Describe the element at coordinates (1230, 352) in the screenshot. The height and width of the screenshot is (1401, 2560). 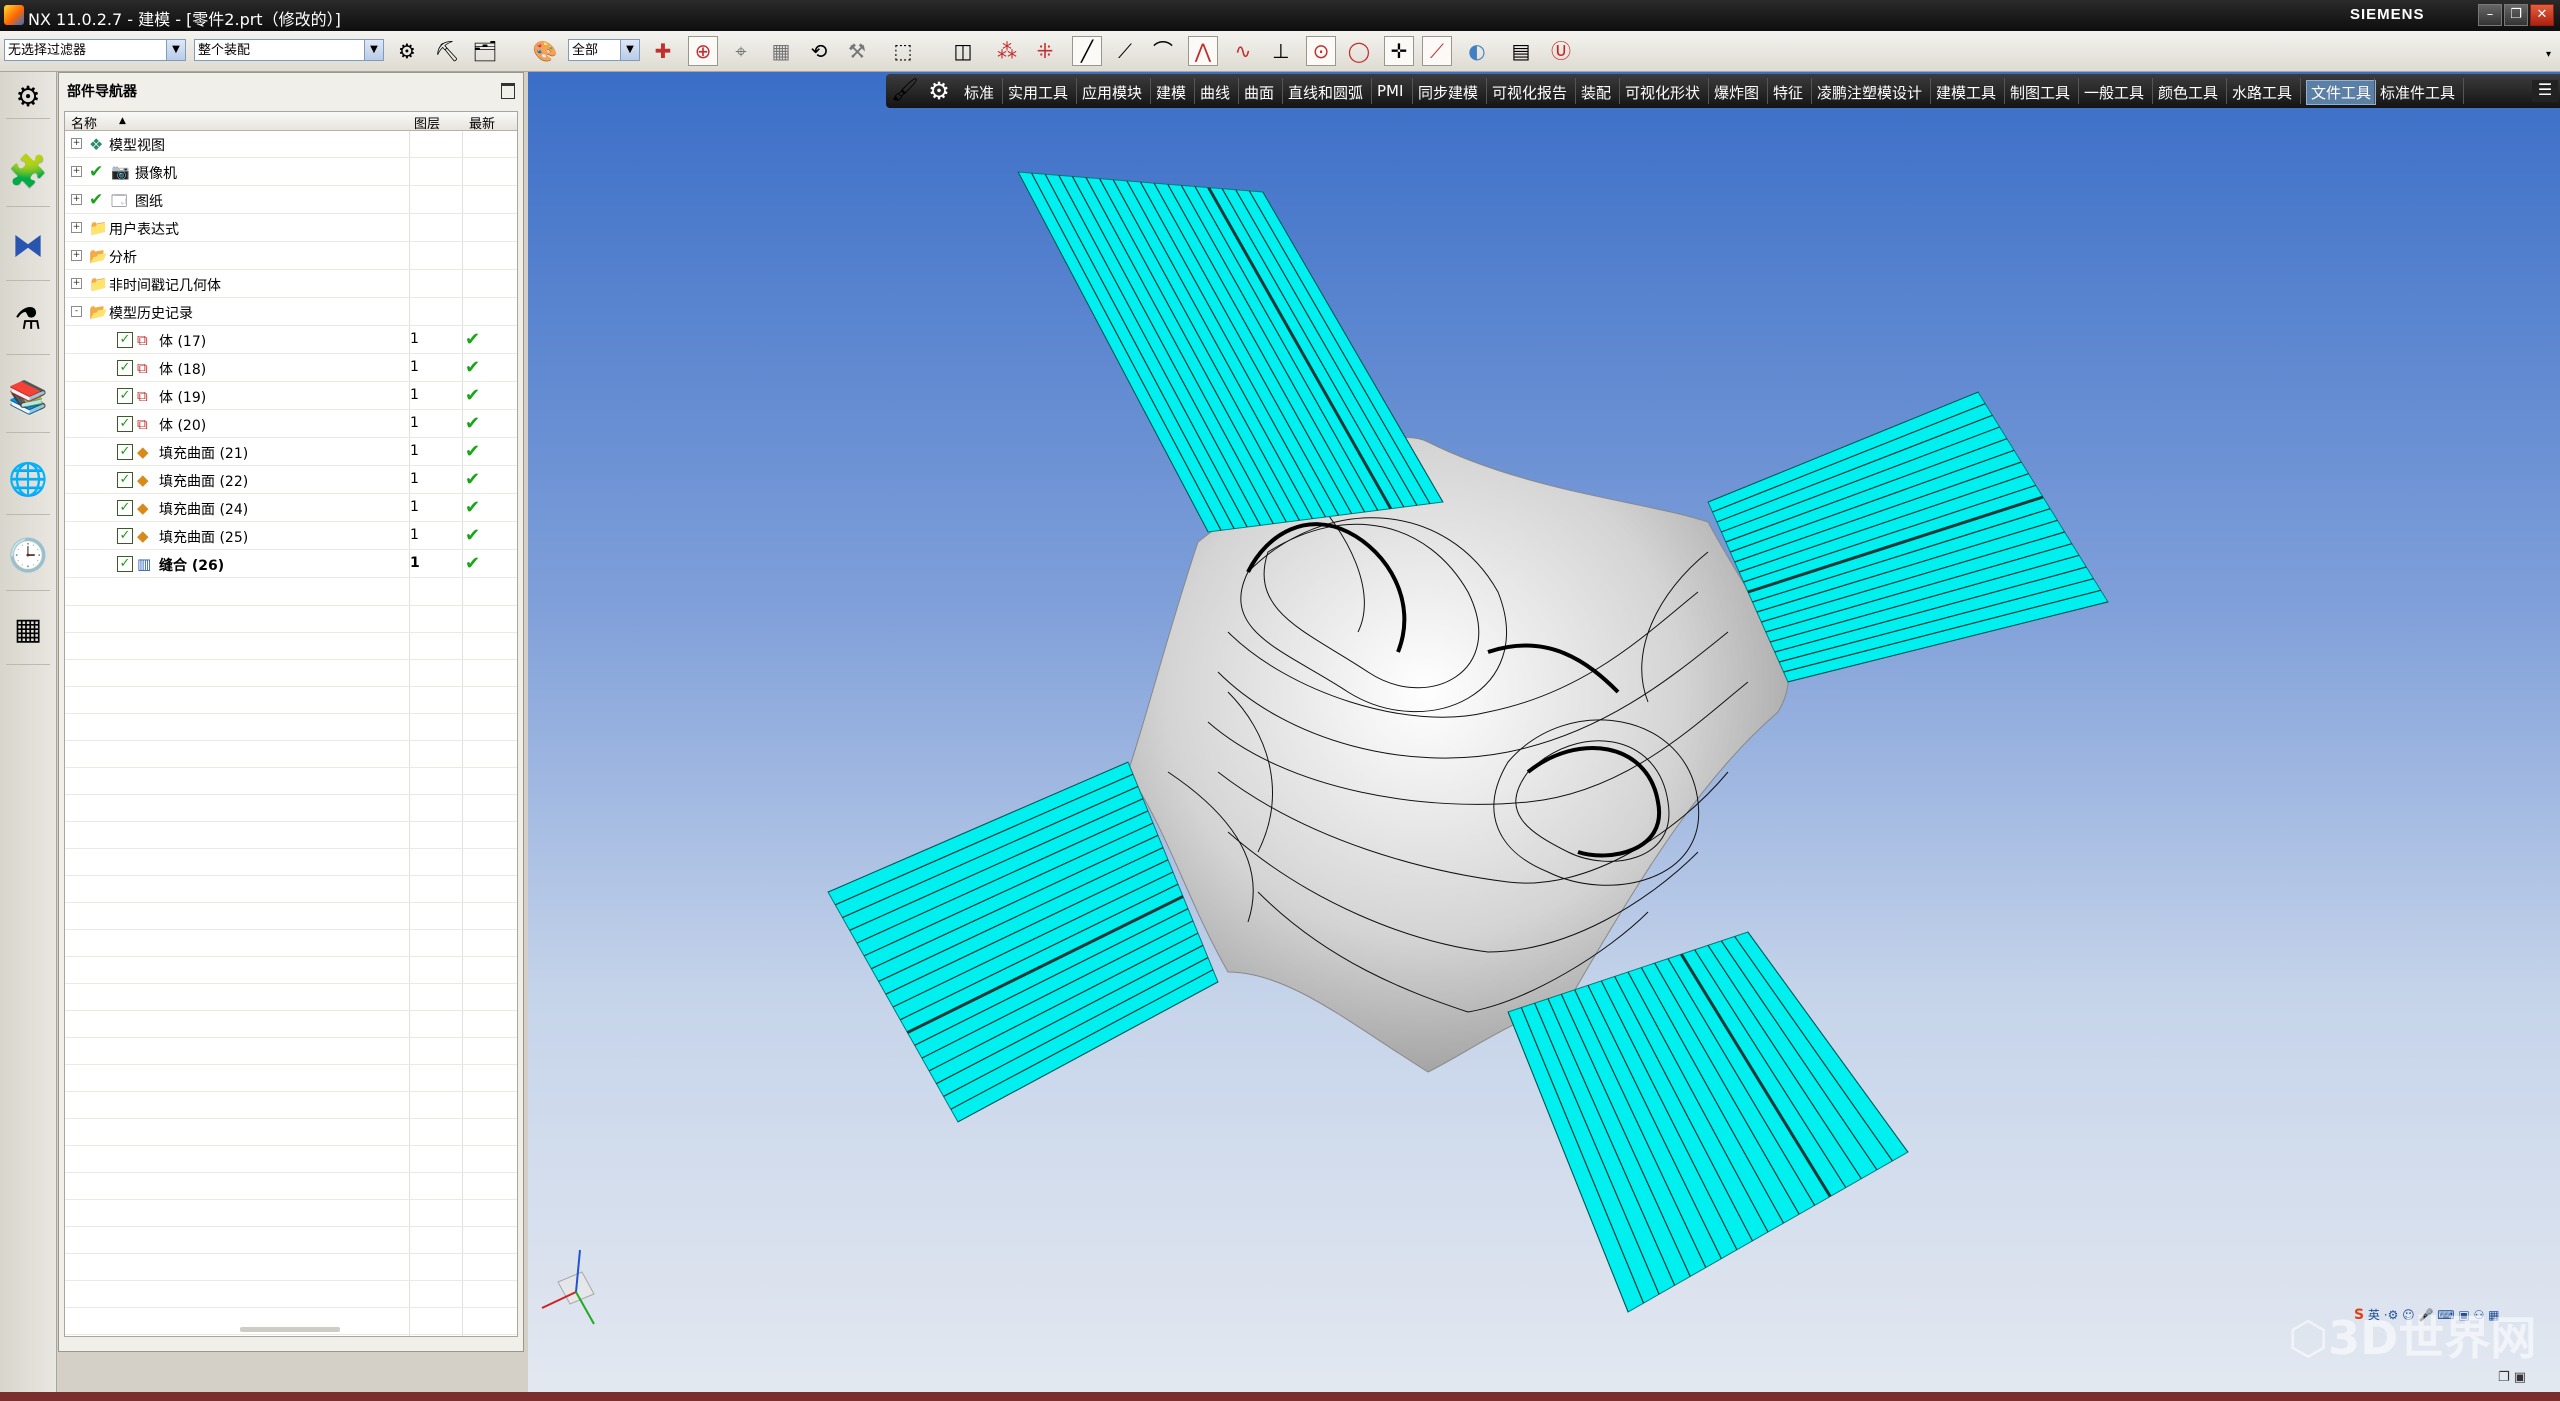
I see `arm-surface-top` at that location.